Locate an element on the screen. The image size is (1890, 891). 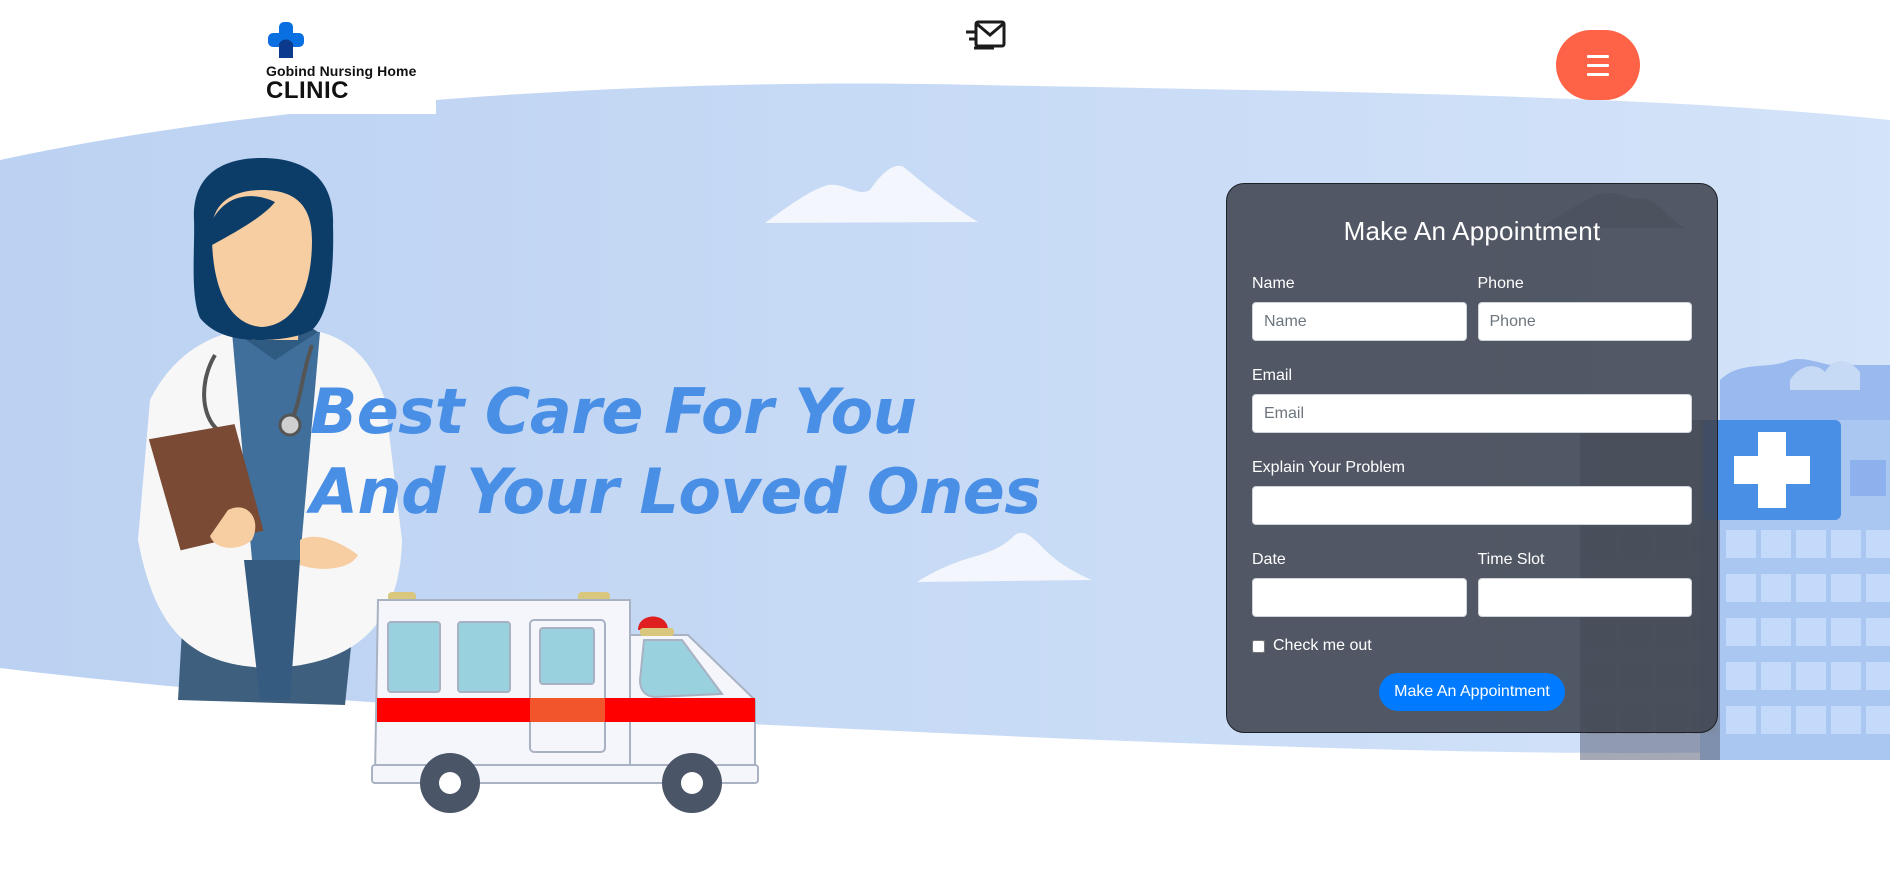
phone-input is located at coordinates (1584, 321).